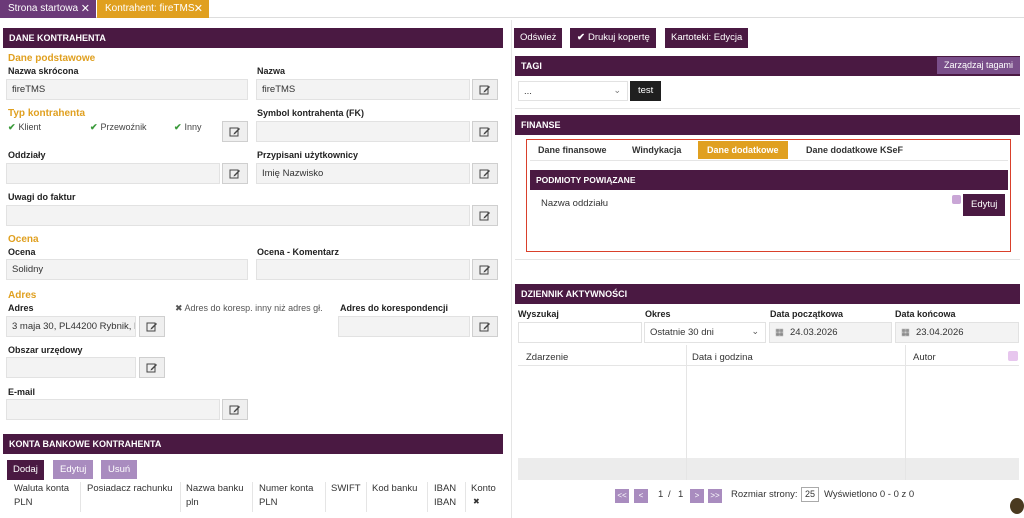 Image resolution: width=1024 pixels, height=518 pixels. I want to click on edit-type-button, so click(235, 131).